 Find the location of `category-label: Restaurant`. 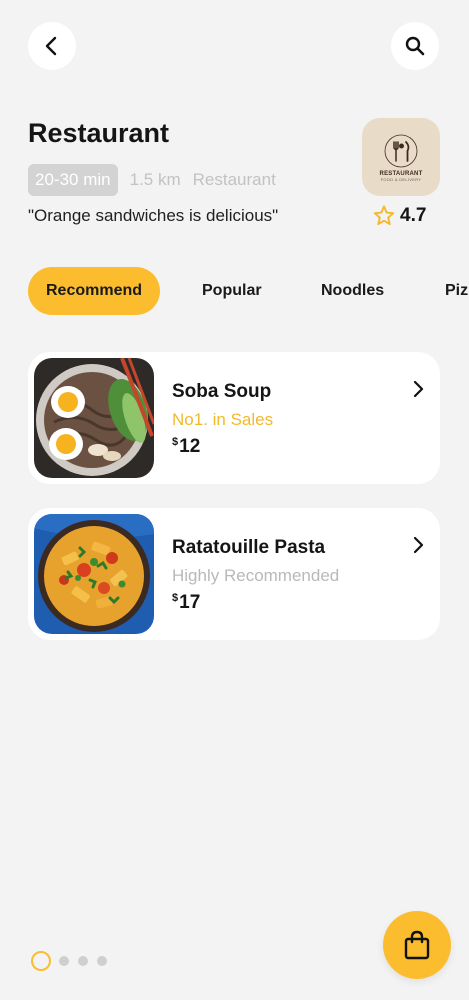

category-label: Restaurant is located at coordinates (234, 179).